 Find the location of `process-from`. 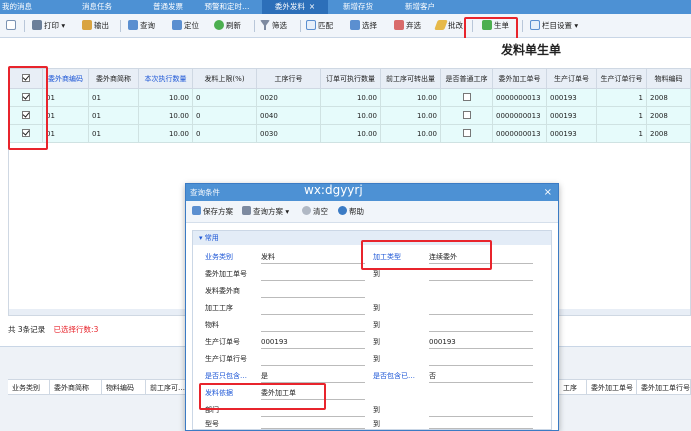

process-from is located at coordinates (313, 308).